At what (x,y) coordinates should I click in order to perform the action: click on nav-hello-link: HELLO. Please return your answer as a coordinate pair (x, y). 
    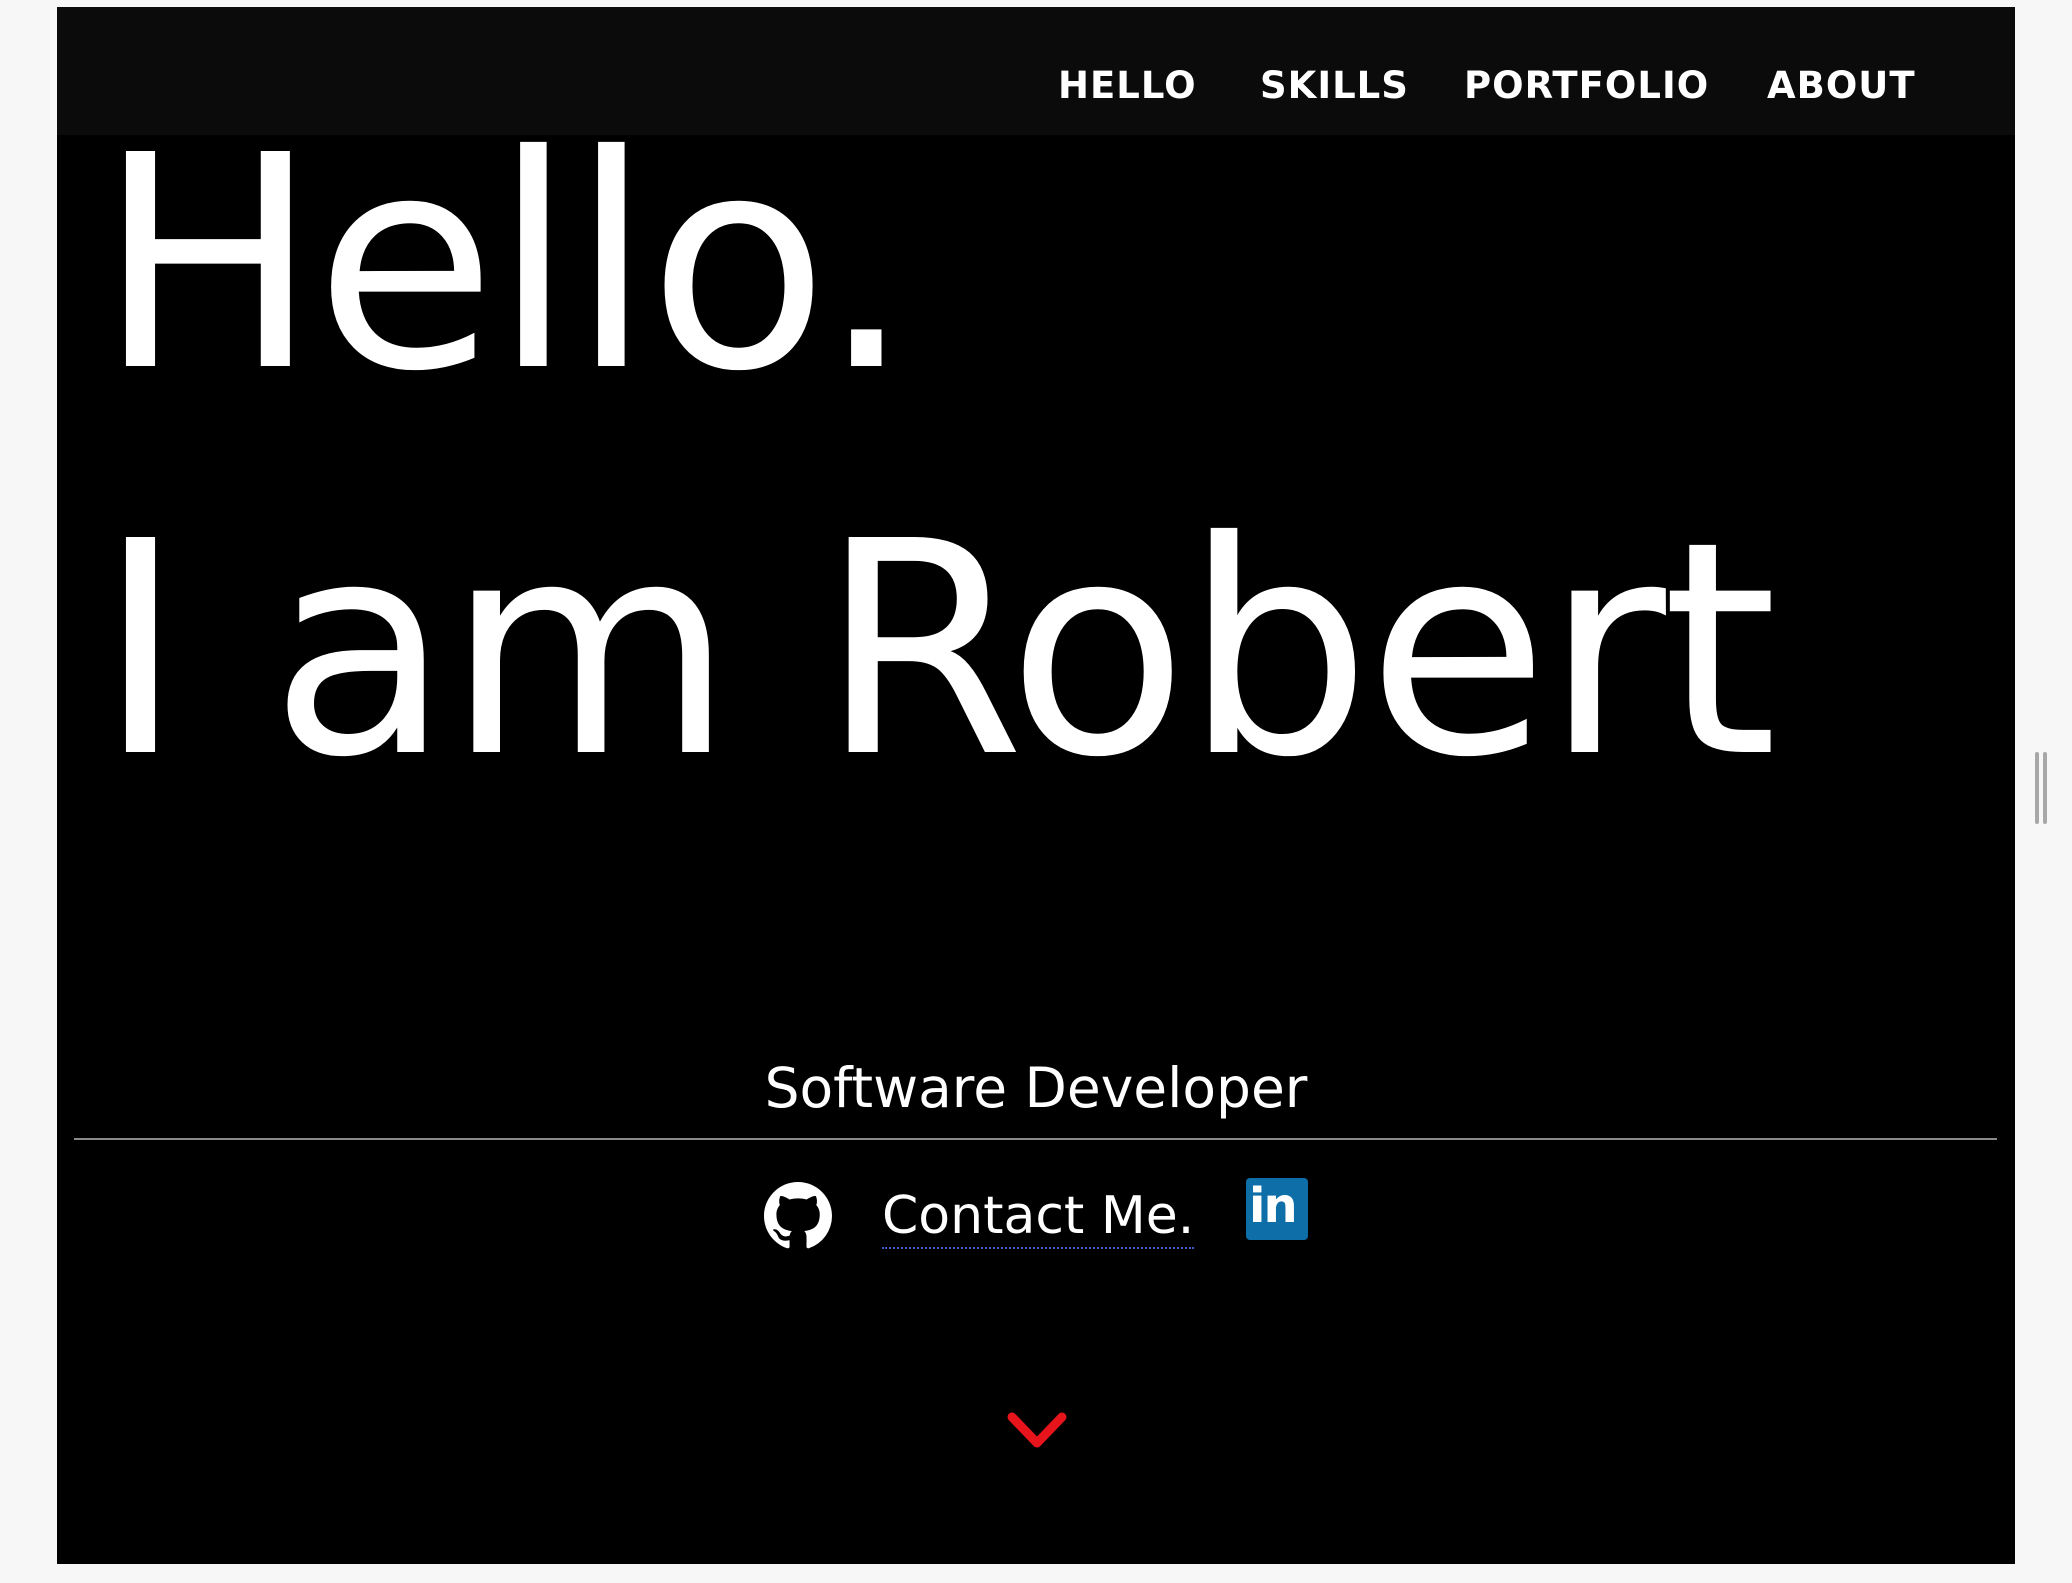
    Looking at the image, I should click on (1127, 85).